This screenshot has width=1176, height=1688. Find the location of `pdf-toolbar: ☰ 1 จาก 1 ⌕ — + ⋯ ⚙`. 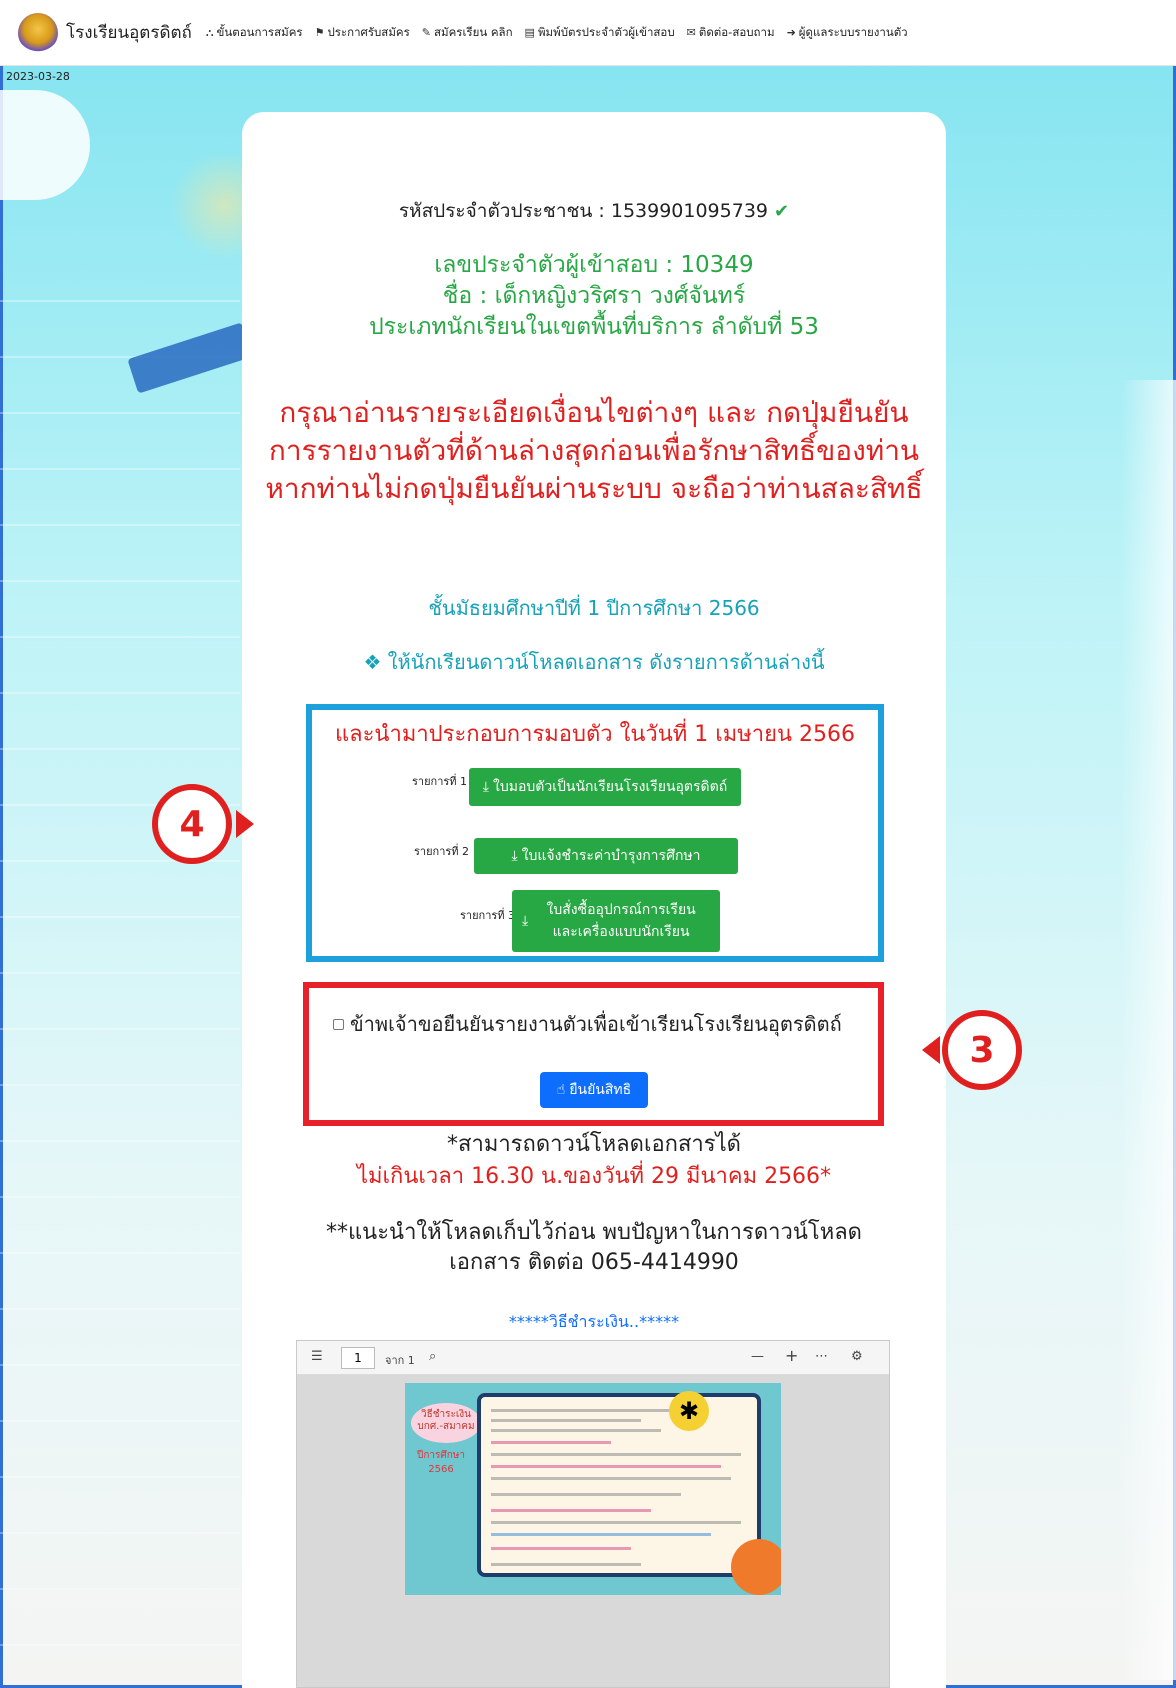

pdf-toolbar: ☰ 1 จาก 1 ⌕ — + ⋯ ⚙ is located at coordinates (593, 1358).